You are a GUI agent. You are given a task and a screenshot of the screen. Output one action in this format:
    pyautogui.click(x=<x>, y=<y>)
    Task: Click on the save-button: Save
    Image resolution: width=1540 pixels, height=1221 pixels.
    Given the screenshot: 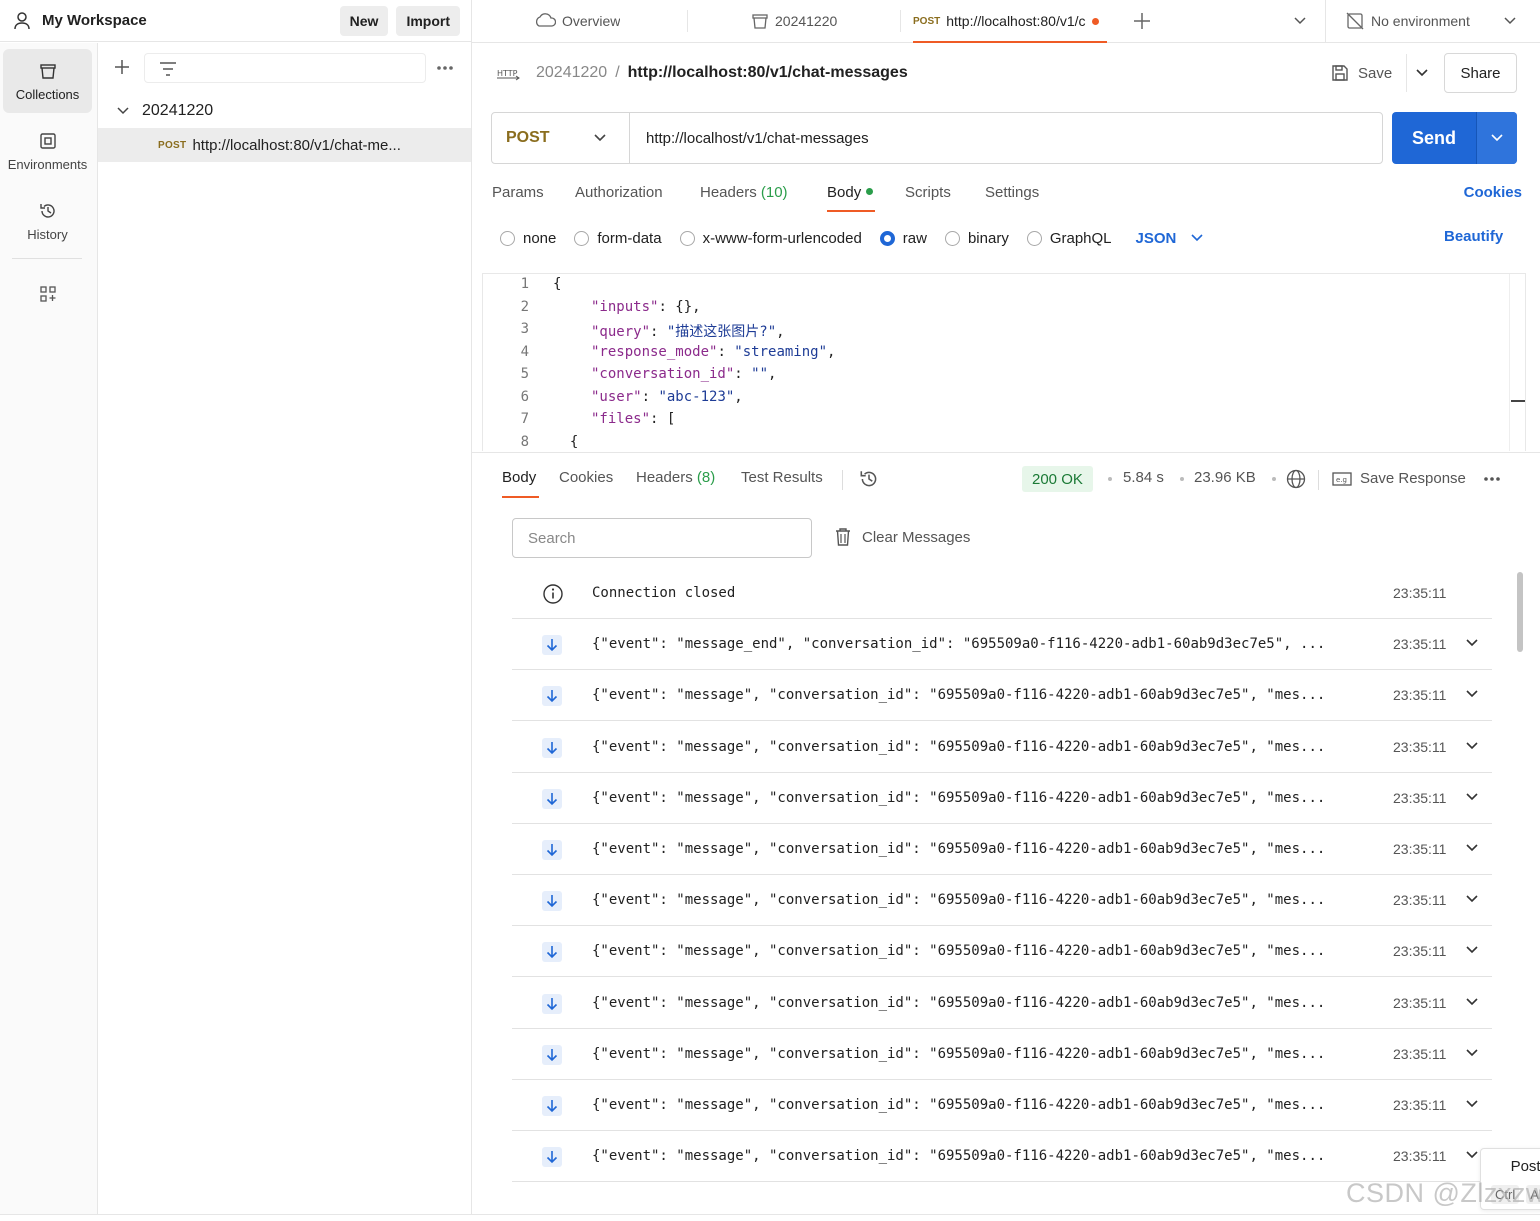 What is the action you would take?
    pyautogui.click(x=1361, y=73)
    